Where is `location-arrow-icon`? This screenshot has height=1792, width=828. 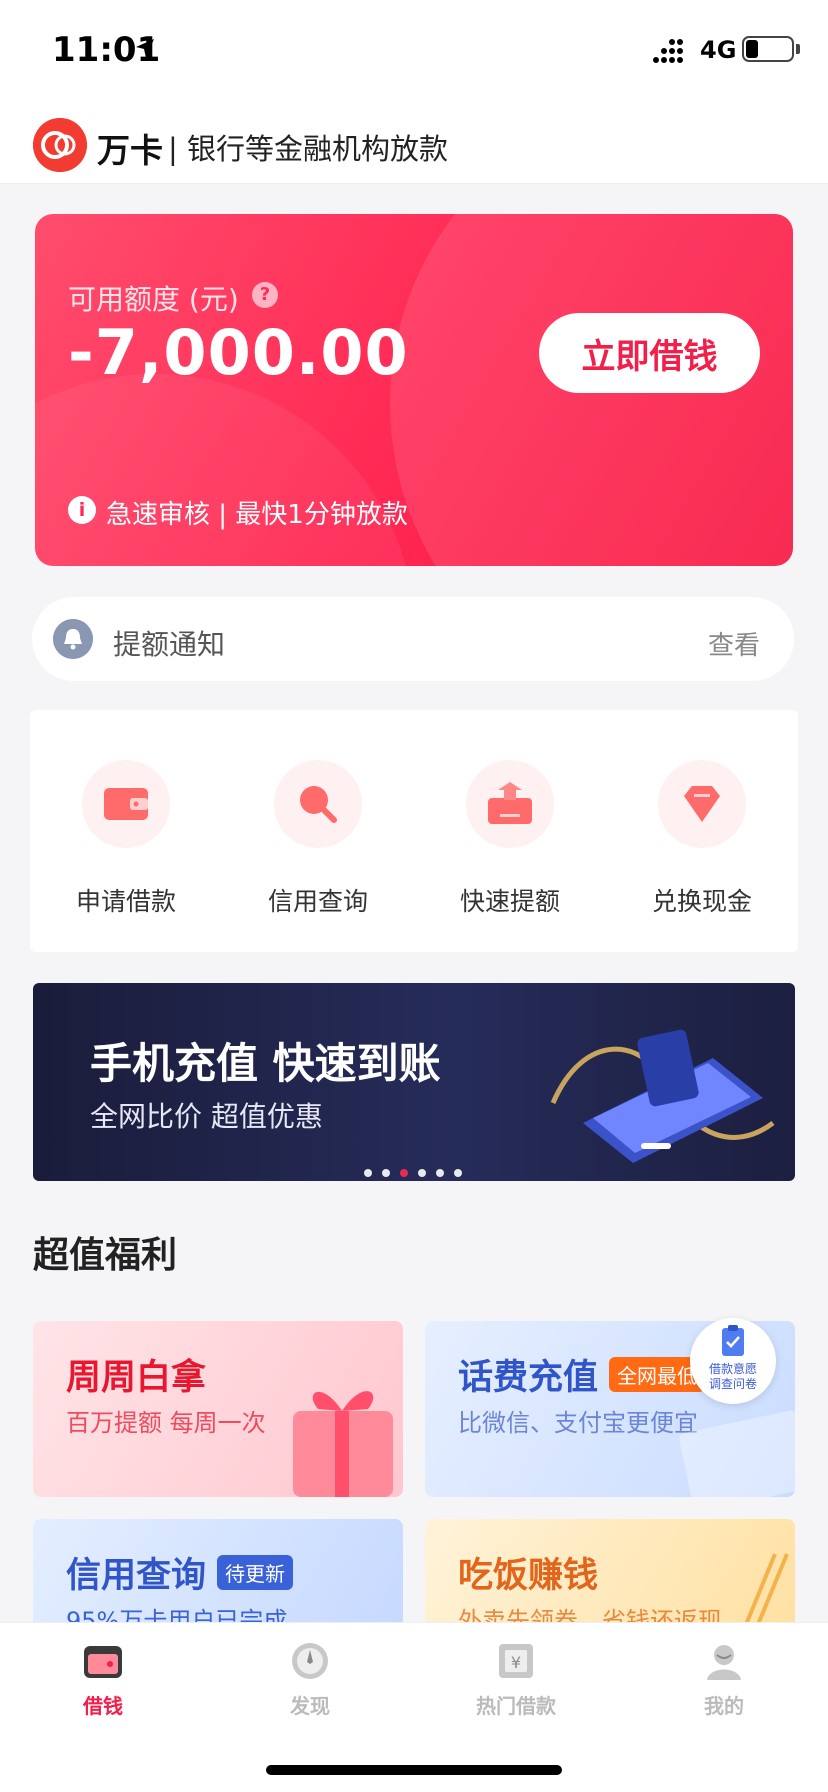 location-arrow-icon is located at coordinates (145, 48).